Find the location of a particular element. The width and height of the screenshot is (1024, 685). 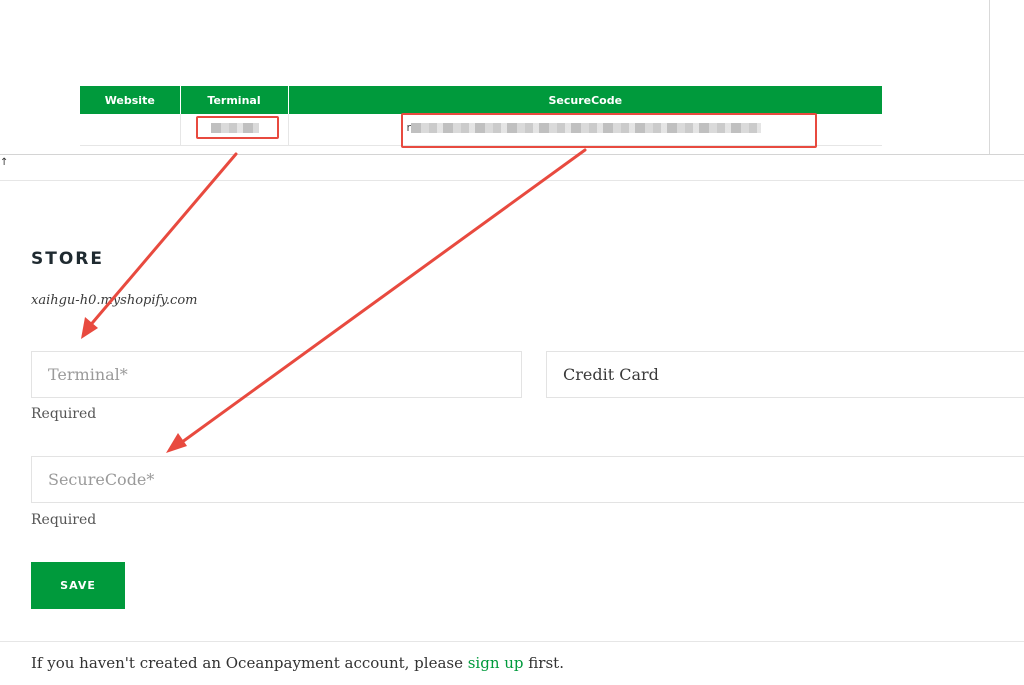

store-heading: STORE is located at coordinates (67, 259).